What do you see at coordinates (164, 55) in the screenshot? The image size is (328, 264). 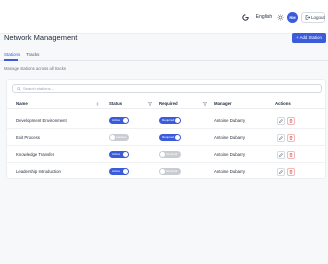 I see `tab-bar: Stations Tracks` at bounding box center [164, 55].